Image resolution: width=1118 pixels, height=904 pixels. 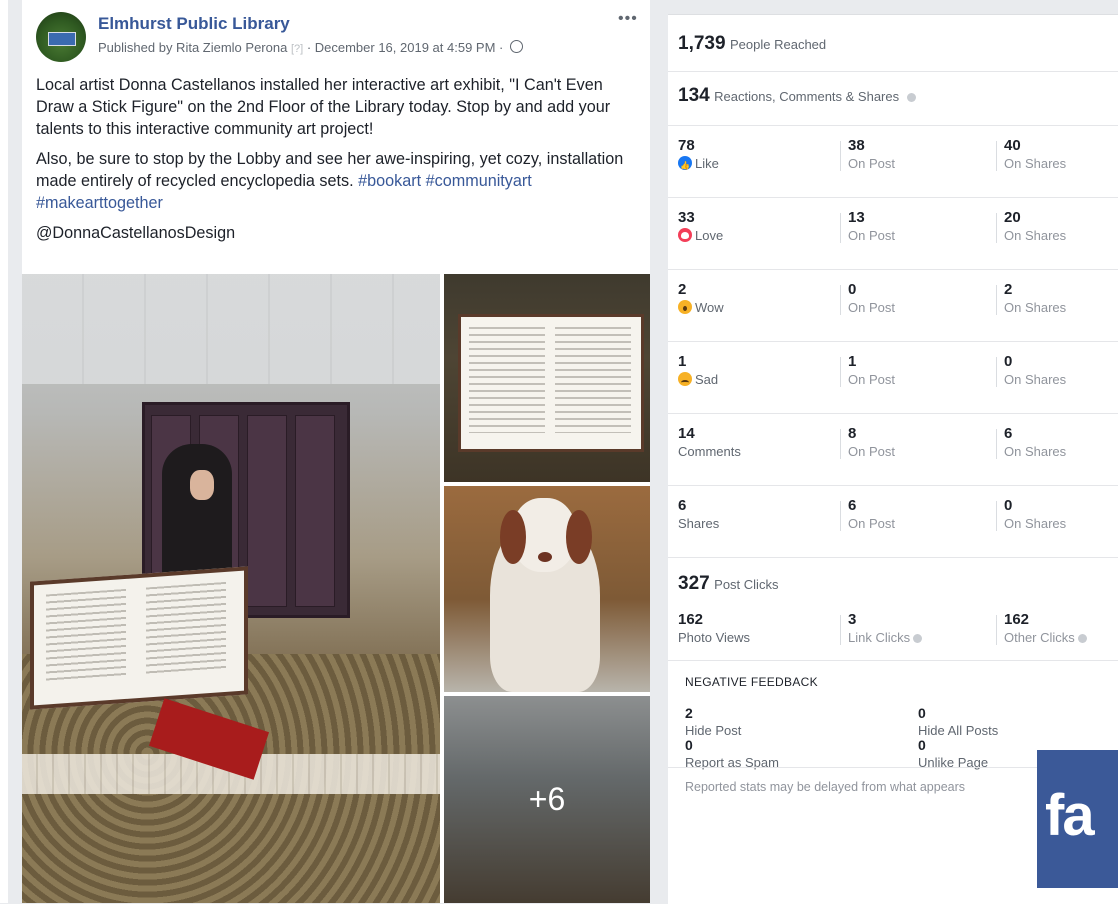 What do you see at coordinates (479, 181) in the screenshot?
I see `hashtag-link: #communityart` at bounding box center [479, 181].